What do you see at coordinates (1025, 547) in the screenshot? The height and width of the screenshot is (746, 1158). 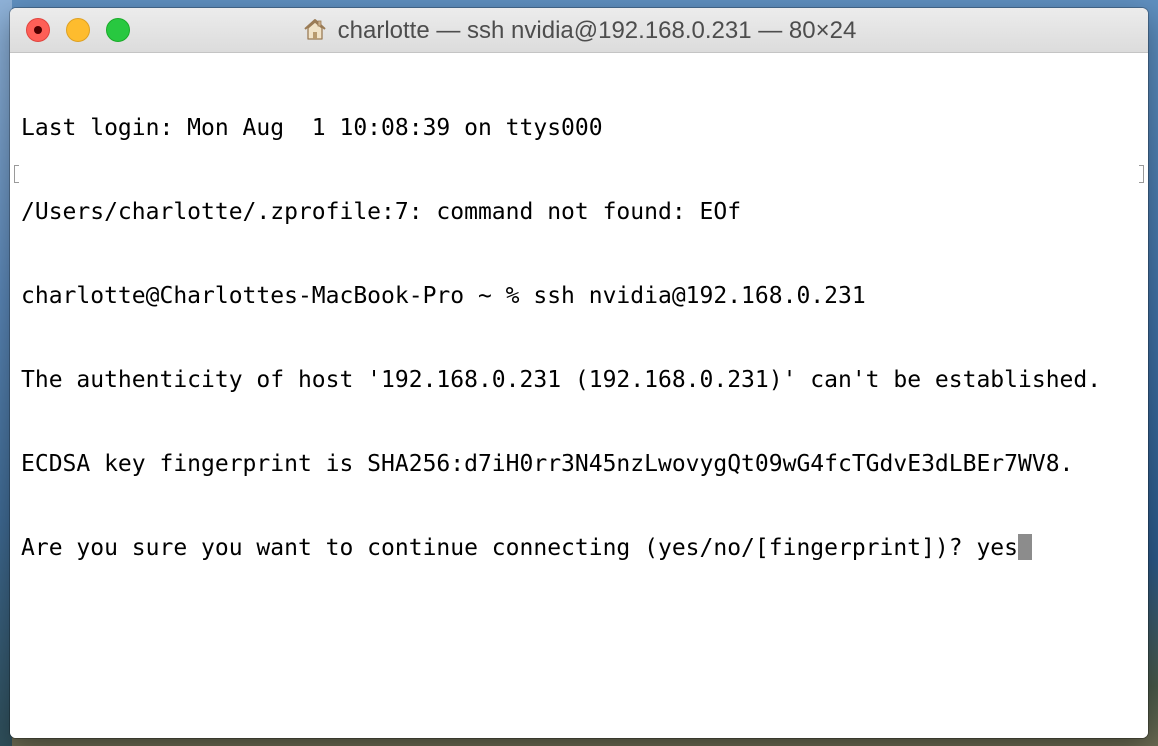 I see `text-cursor` at bounding box center [1025, 547].